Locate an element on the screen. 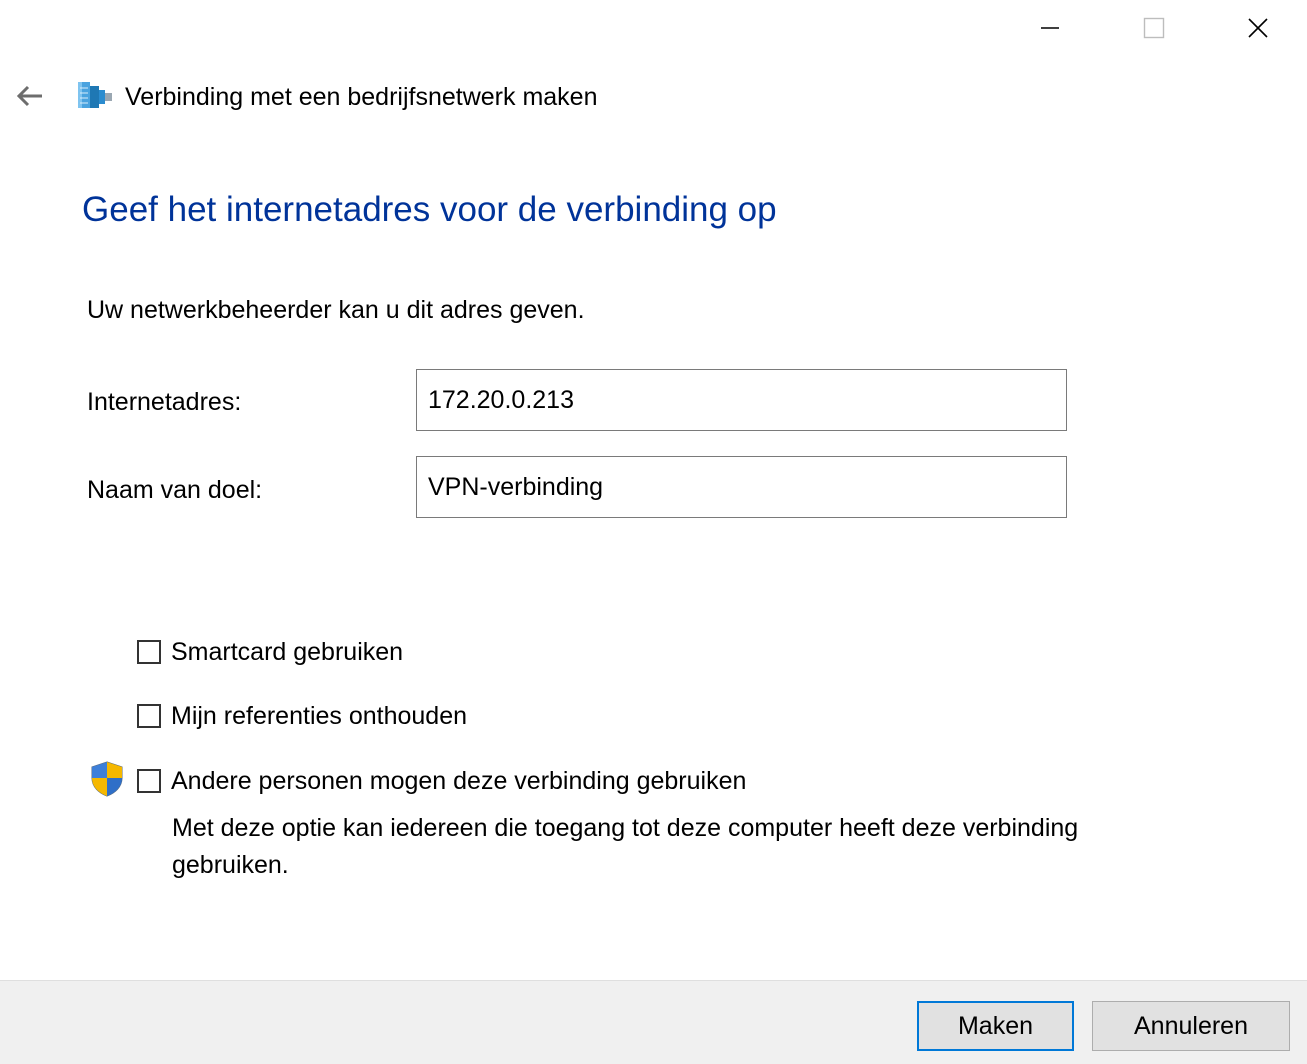 The height and width of the screenshot is (1064, 1307). smartcard-label: Smartcard gebruiken is located at coordinates (287, 652).